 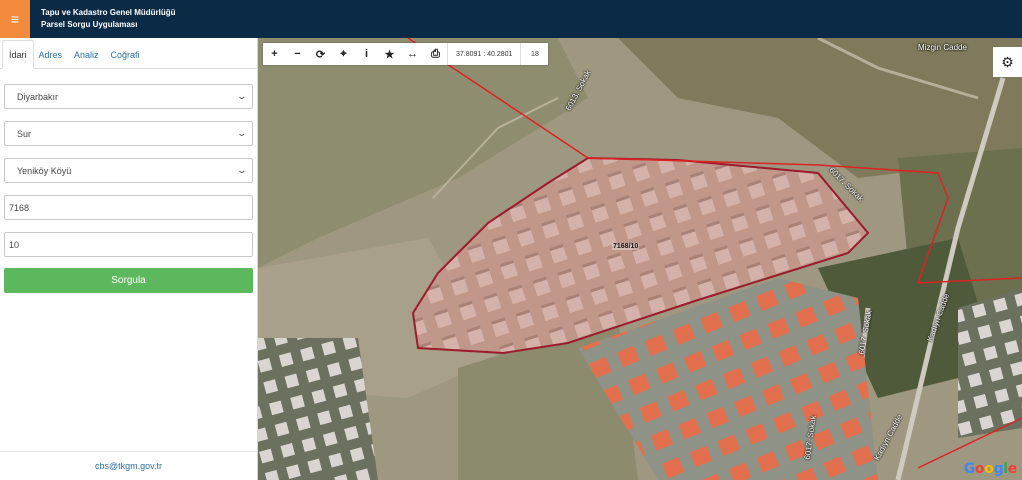 What do you see at coordinates (14, 244) in the screenshot?
I see `parcel-value: 10` at bounding box center [14, 244].